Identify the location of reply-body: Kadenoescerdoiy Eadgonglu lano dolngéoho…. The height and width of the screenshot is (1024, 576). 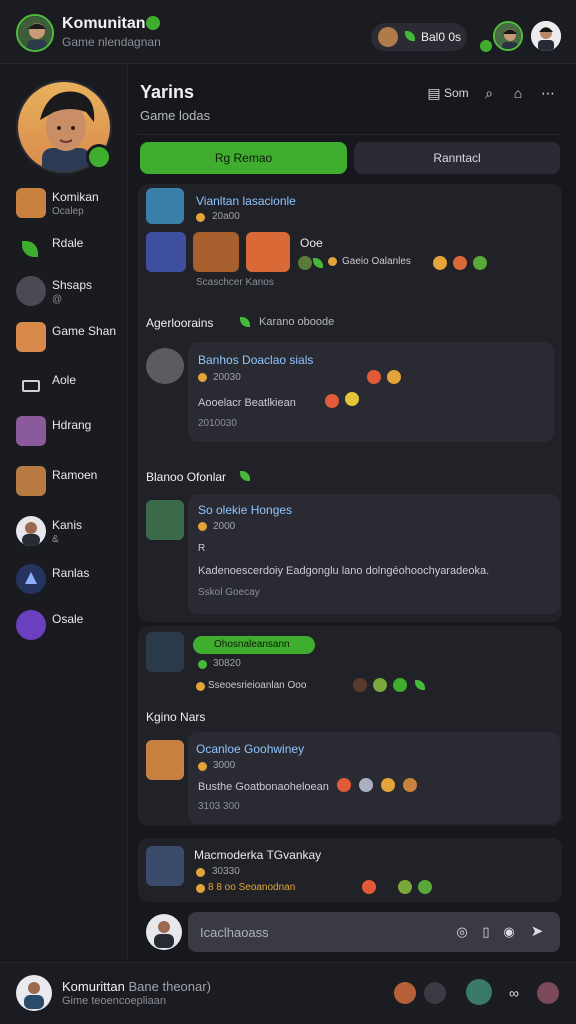
(344, 571).